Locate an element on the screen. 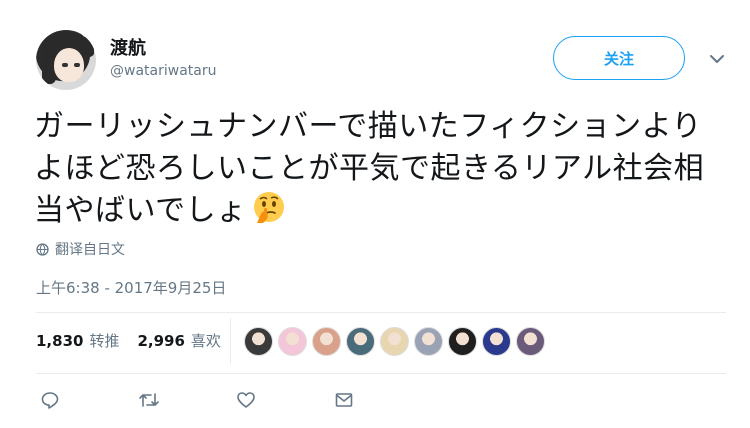 The width and height of the screenshot is (750, 428). retweet-button is located at coordinates (187, 400).